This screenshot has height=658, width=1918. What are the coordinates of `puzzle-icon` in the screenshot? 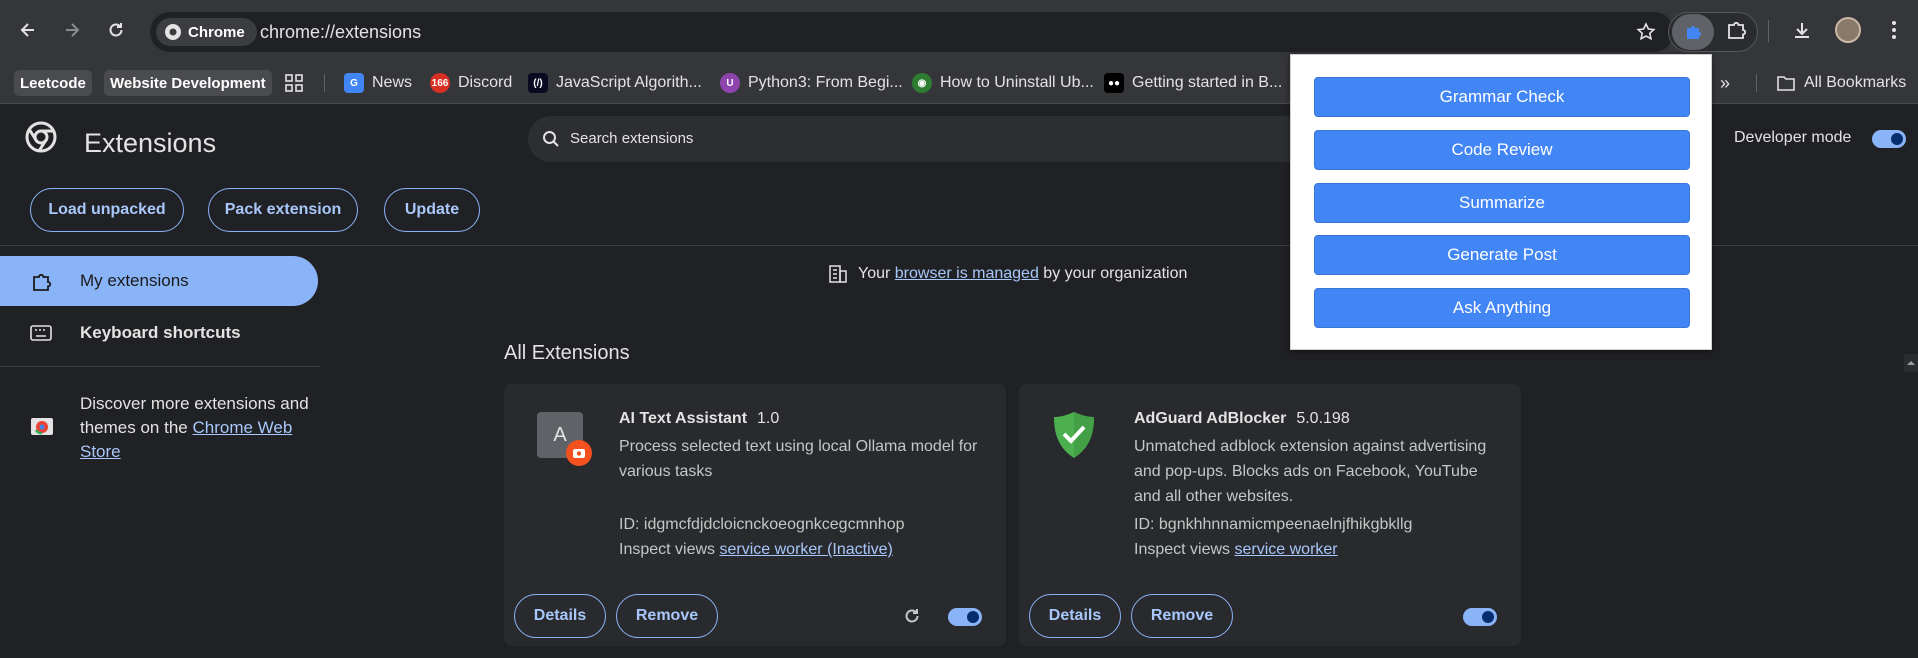 It's located at (1694, 32).